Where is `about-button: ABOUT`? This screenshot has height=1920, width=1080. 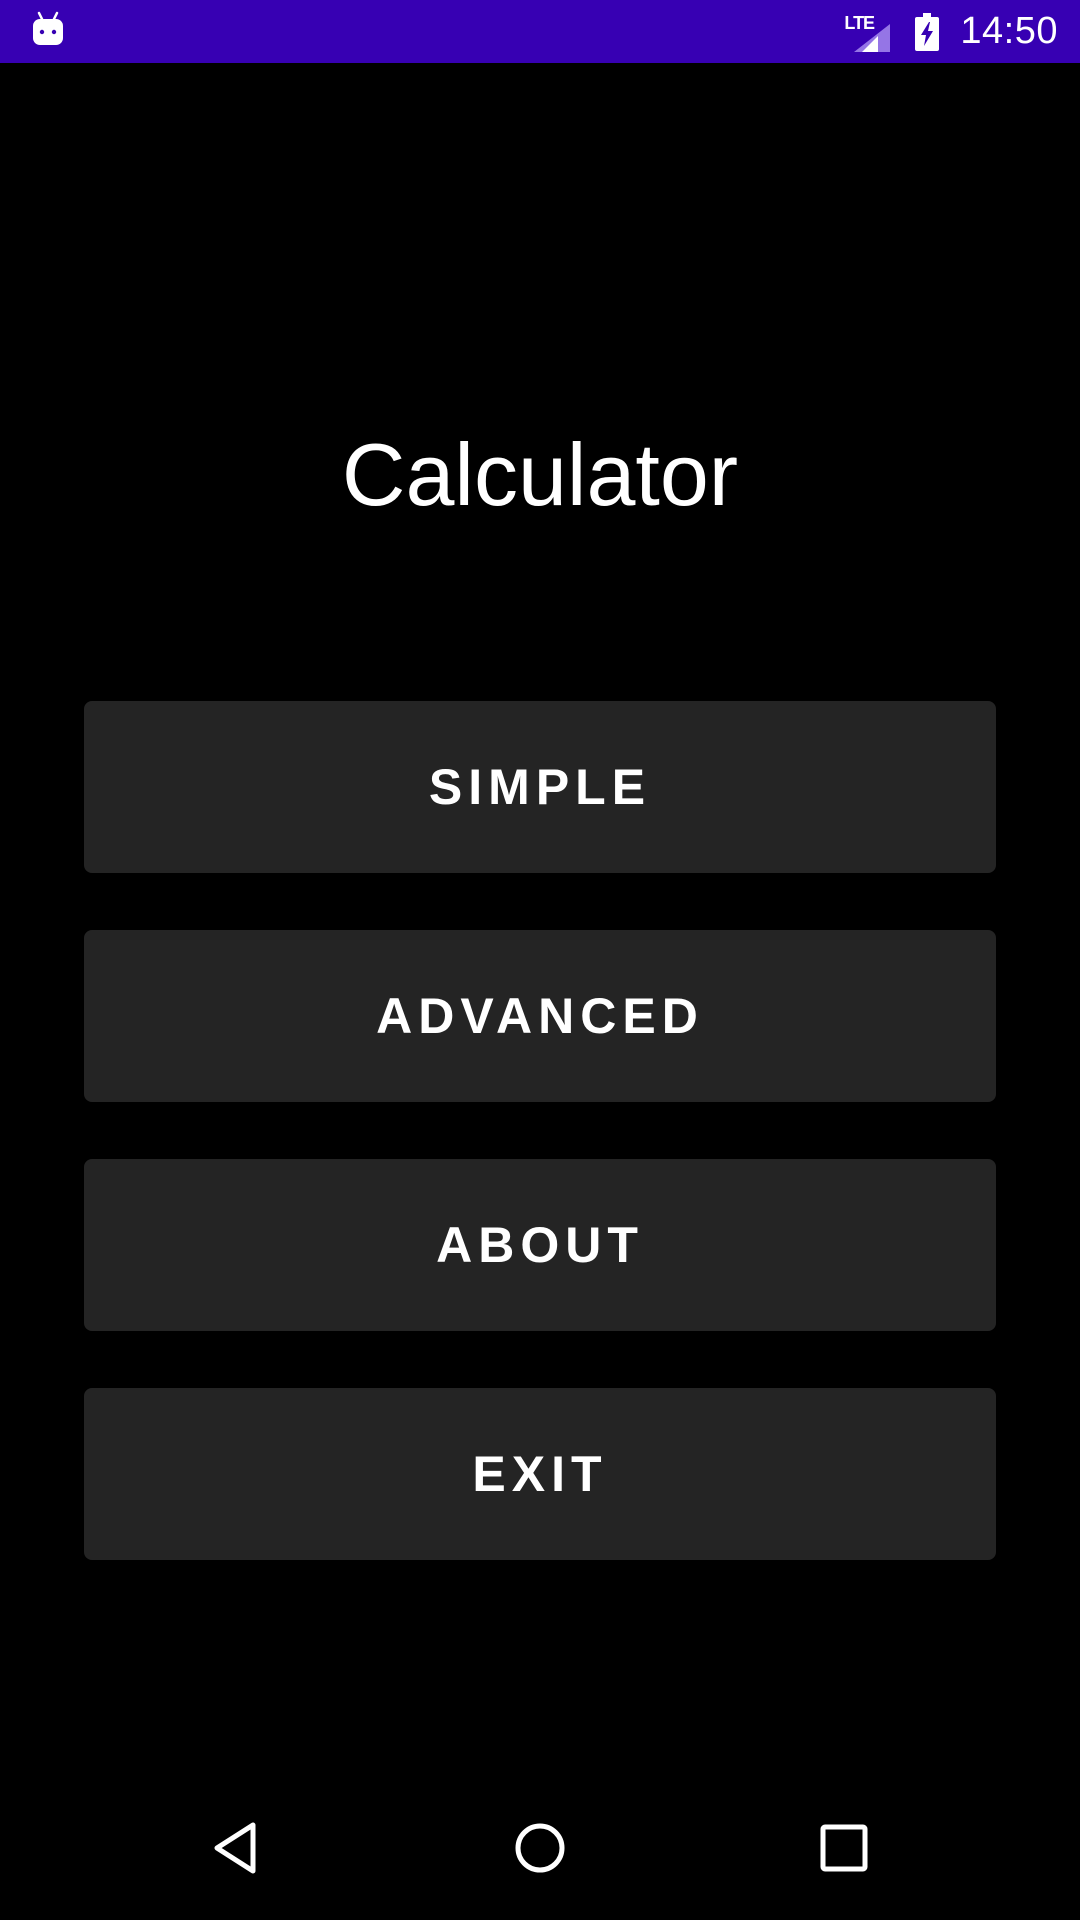
about-button: ABOUT is located at coordinates (540, 1245).